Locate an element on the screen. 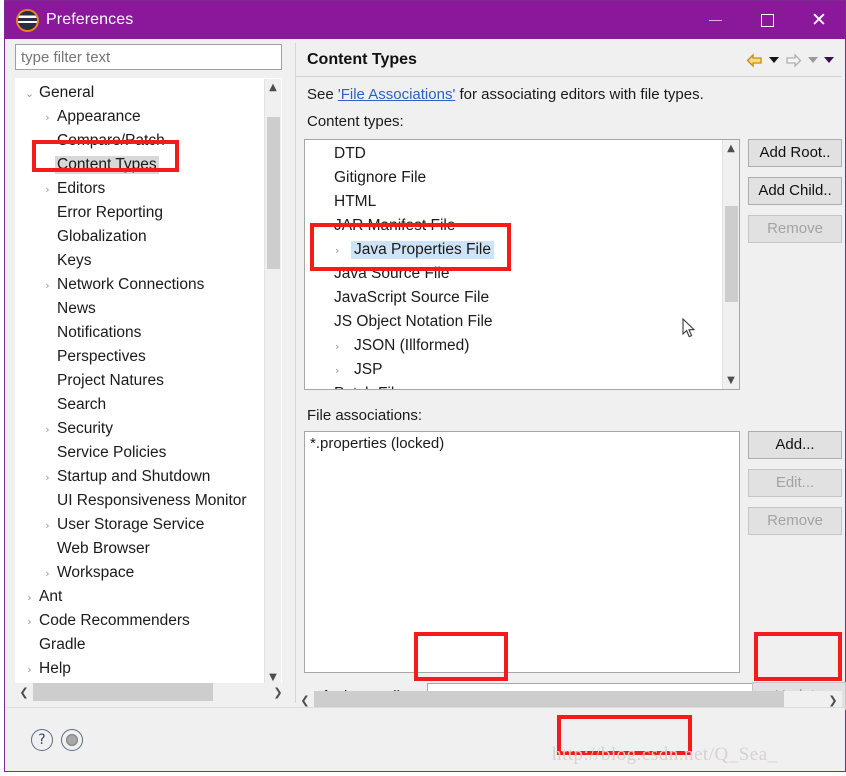 This screenshot has height=776, width=846. help-icon: ? is located at coordinates (42, 740).